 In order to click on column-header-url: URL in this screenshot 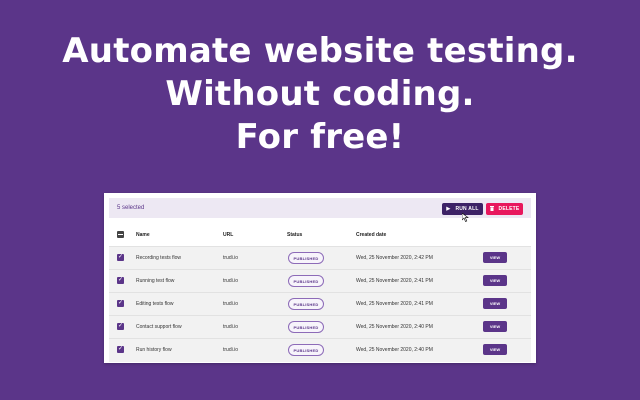, I will do `click(228, 235)`.